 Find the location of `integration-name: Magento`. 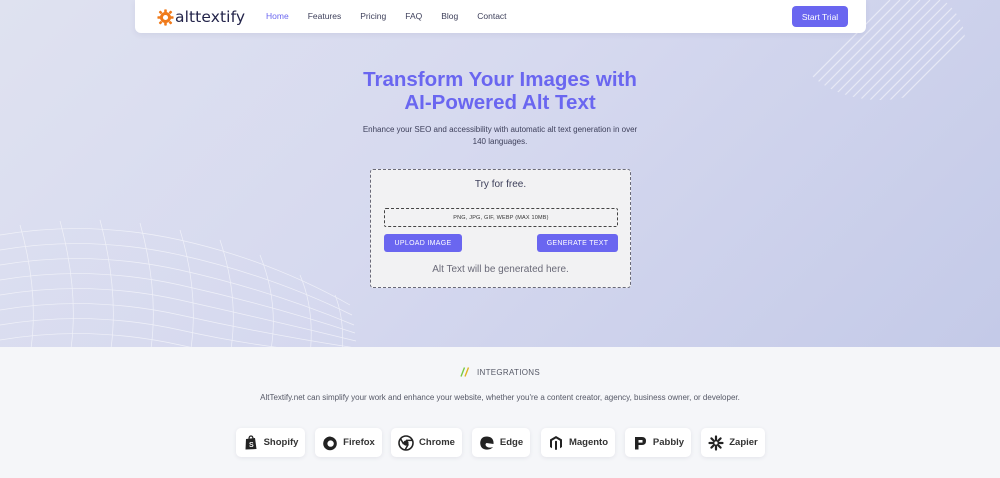

integration-name: Magento is located at coordinates (588, 442).